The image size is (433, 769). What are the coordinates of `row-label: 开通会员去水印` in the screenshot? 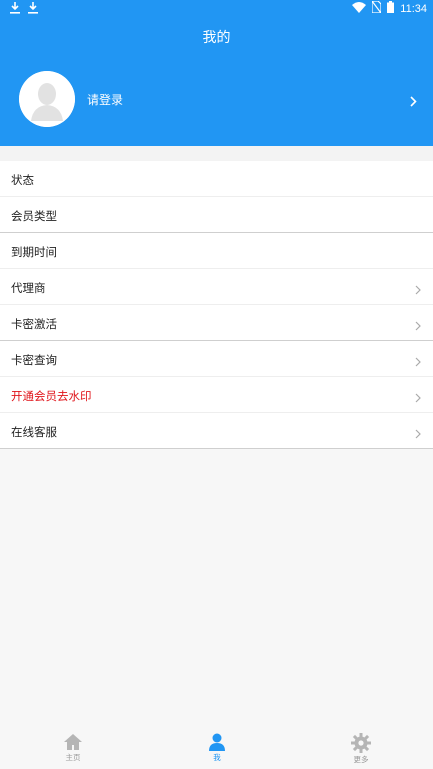 It's located at (51, 396).